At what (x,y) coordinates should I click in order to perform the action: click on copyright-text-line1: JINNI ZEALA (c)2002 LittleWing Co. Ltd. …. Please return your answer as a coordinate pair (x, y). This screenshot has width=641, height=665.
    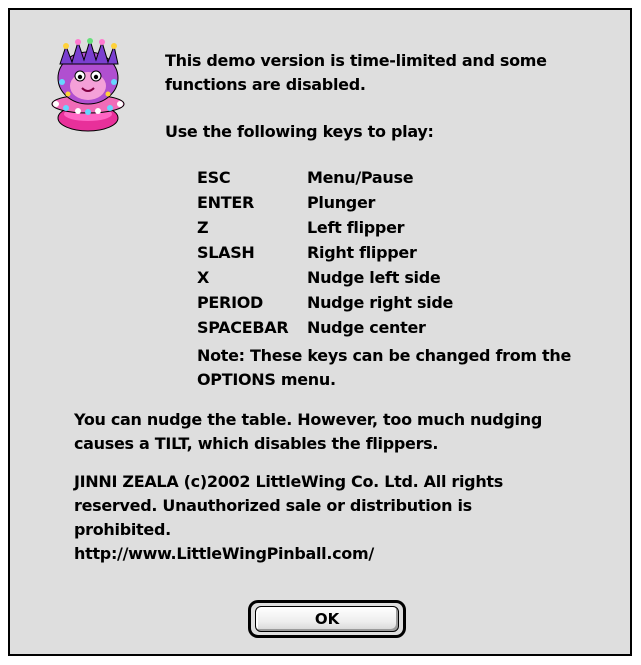
    Looking at the image, I should click on (288, 481).